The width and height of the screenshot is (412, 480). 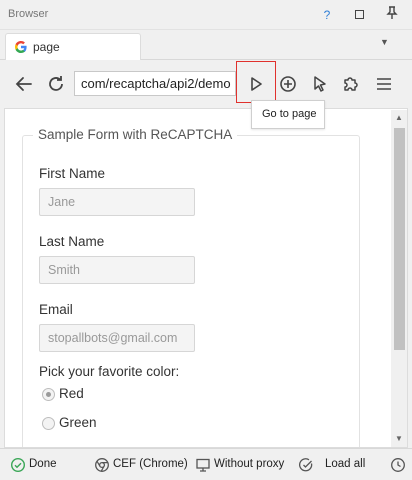 I want to click on cursor-icon, so click(x=320, y=84).